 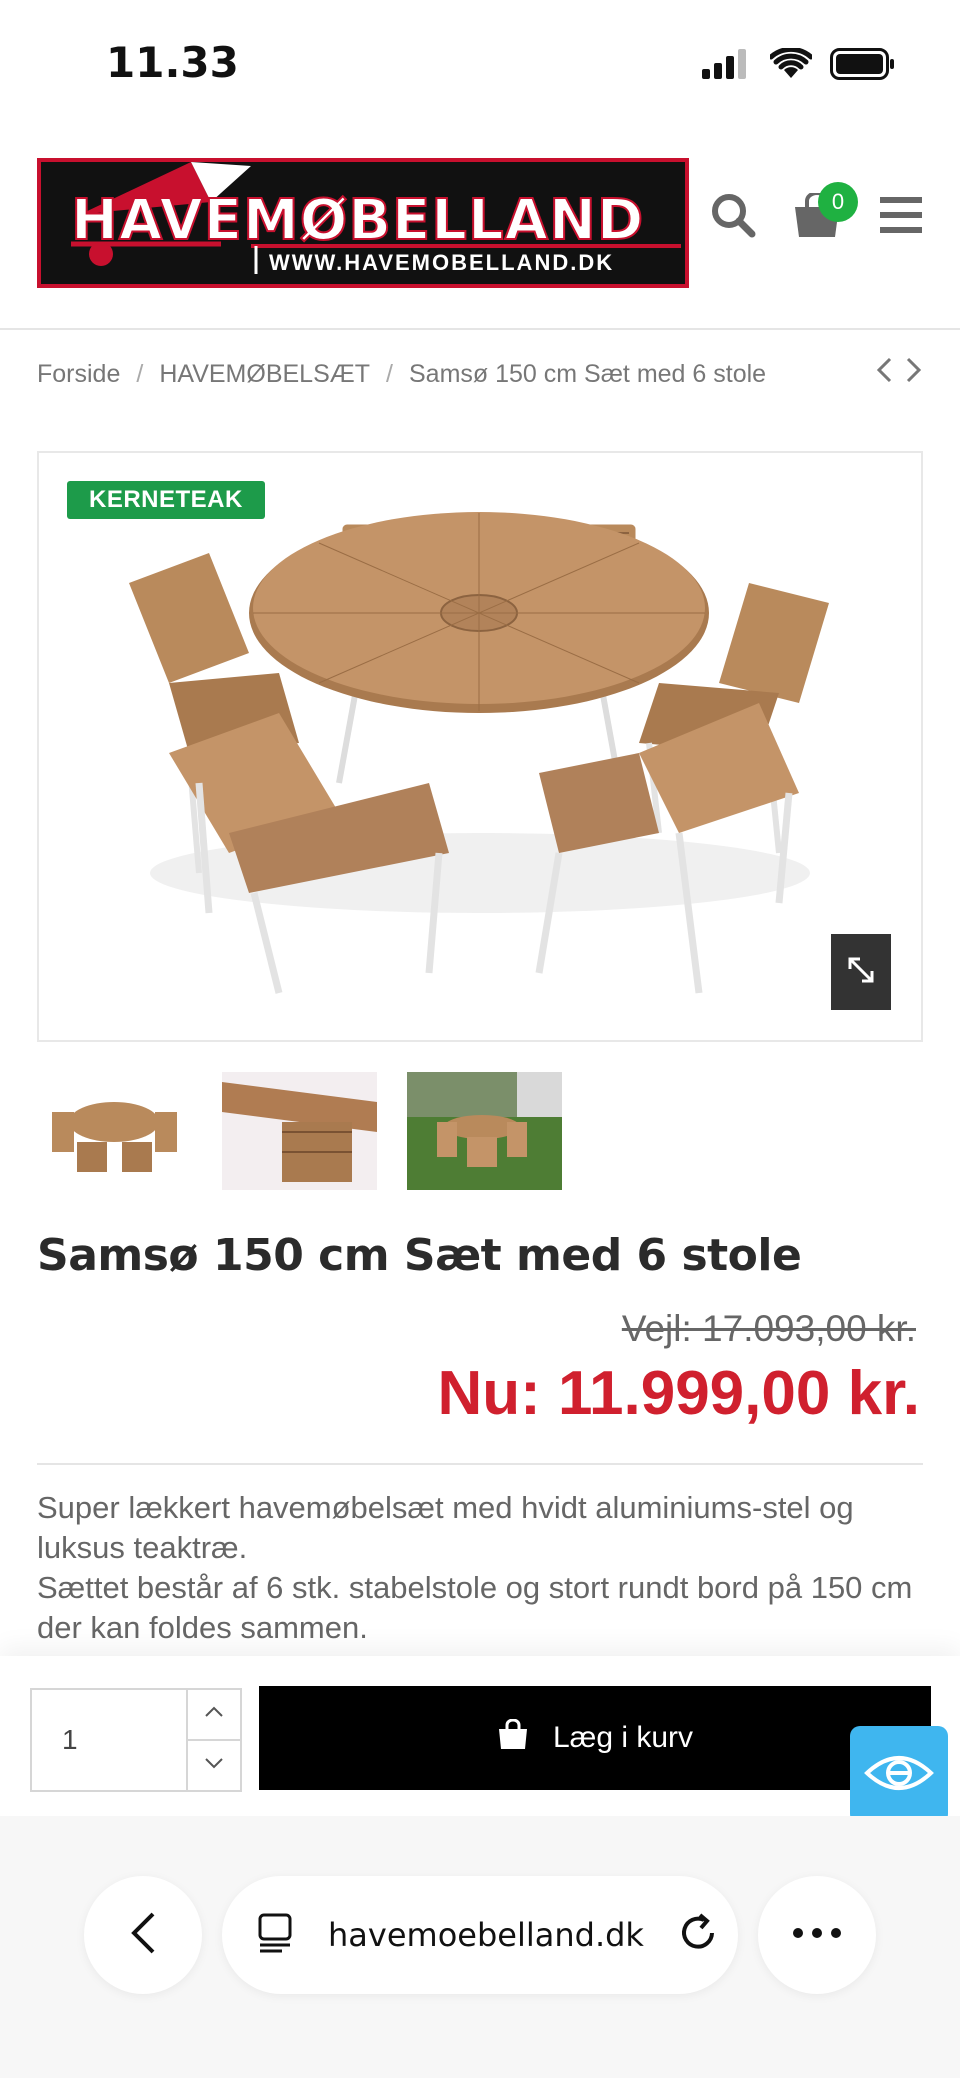 I want to click on logo-url: WWW.HAVEMOBELLAND.DK, so click(x=442, y=262).